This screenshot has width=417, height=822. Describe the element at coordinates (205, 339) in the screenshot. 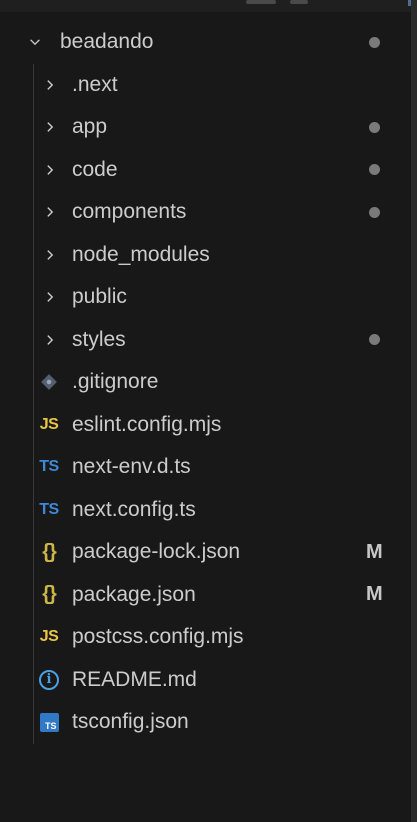

I see `tree-item-folder: styles` at that location.